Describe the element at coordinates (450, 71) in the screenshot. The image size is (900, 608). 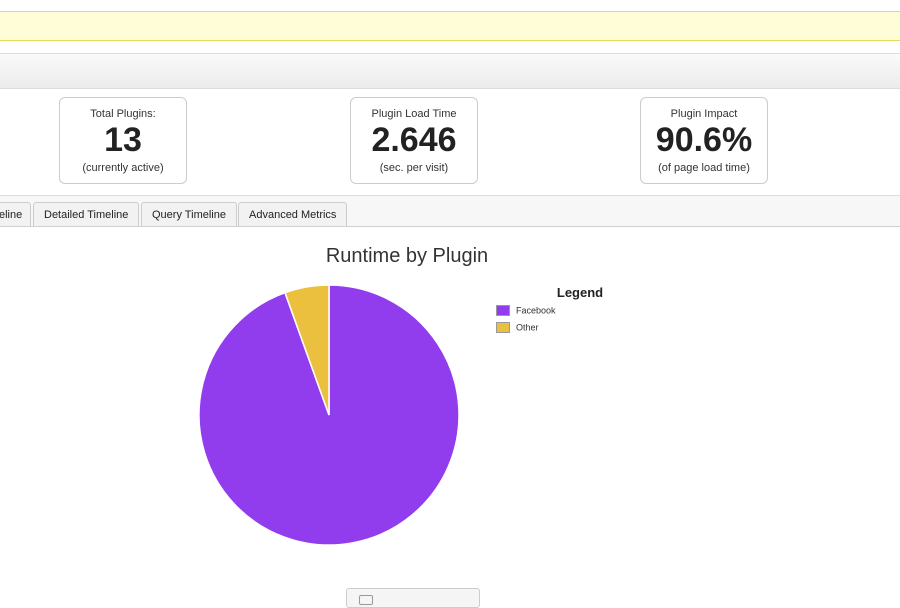
I see `toolbar` at that location.